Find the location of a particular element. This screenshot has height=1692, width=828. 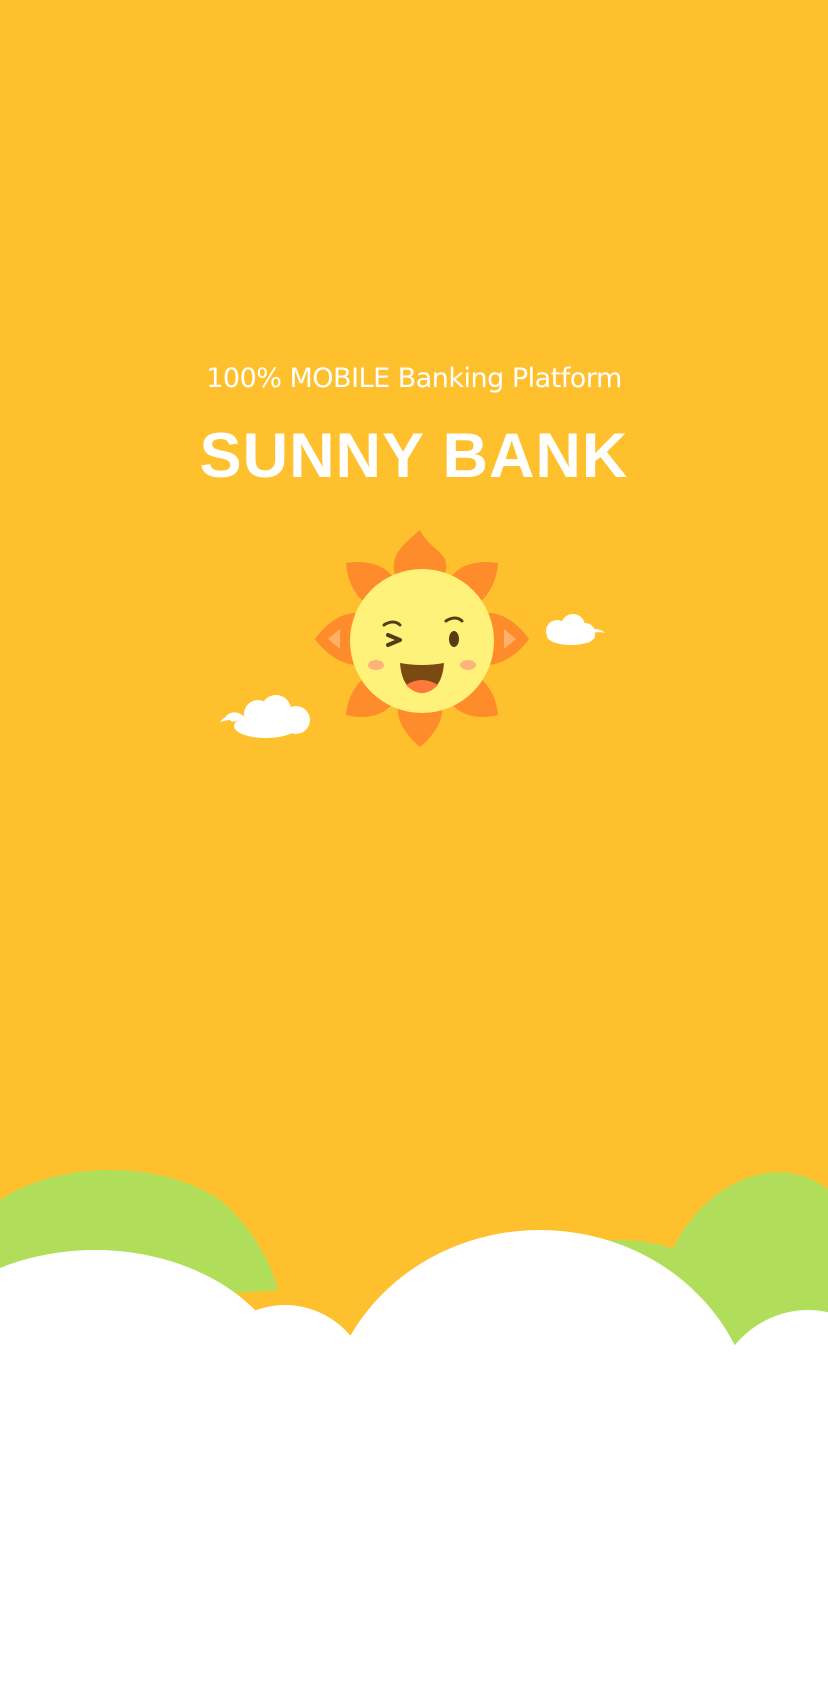

sun-mascot-icon is located at coordinates (422, 638).